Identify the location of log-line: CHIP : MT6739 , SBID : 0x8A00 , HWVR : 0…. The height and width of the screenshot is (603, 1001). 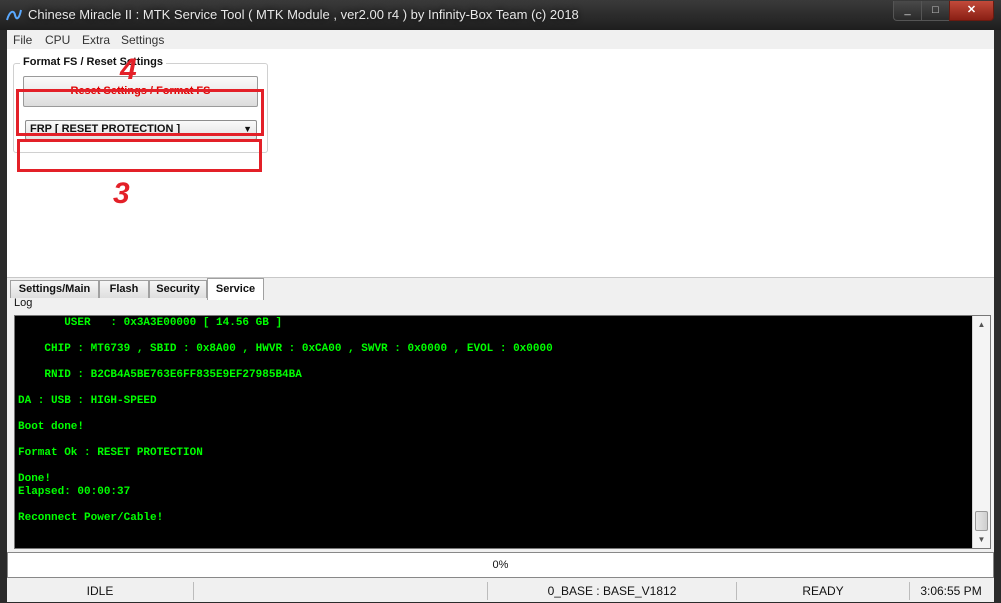
(285, 349).